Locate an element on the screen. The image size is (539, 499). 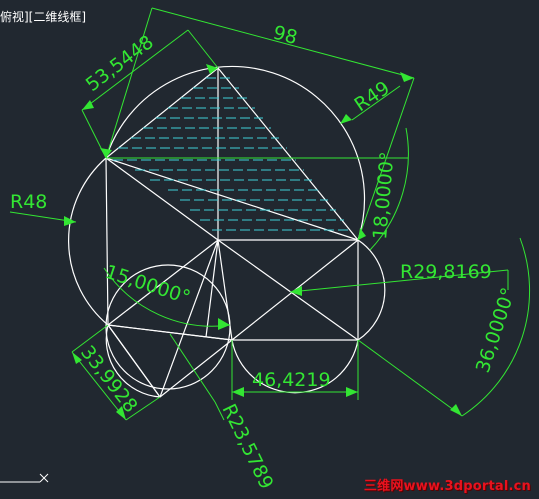
arc-r48 is located at coordinates (88, 241).